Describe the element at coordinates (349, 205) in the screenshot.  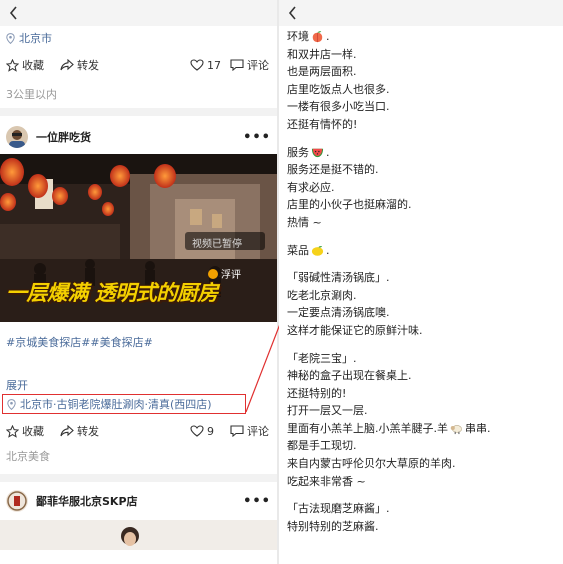
I see `text-line-content: 店里的小伙子也挺麻溜的.` at that location.